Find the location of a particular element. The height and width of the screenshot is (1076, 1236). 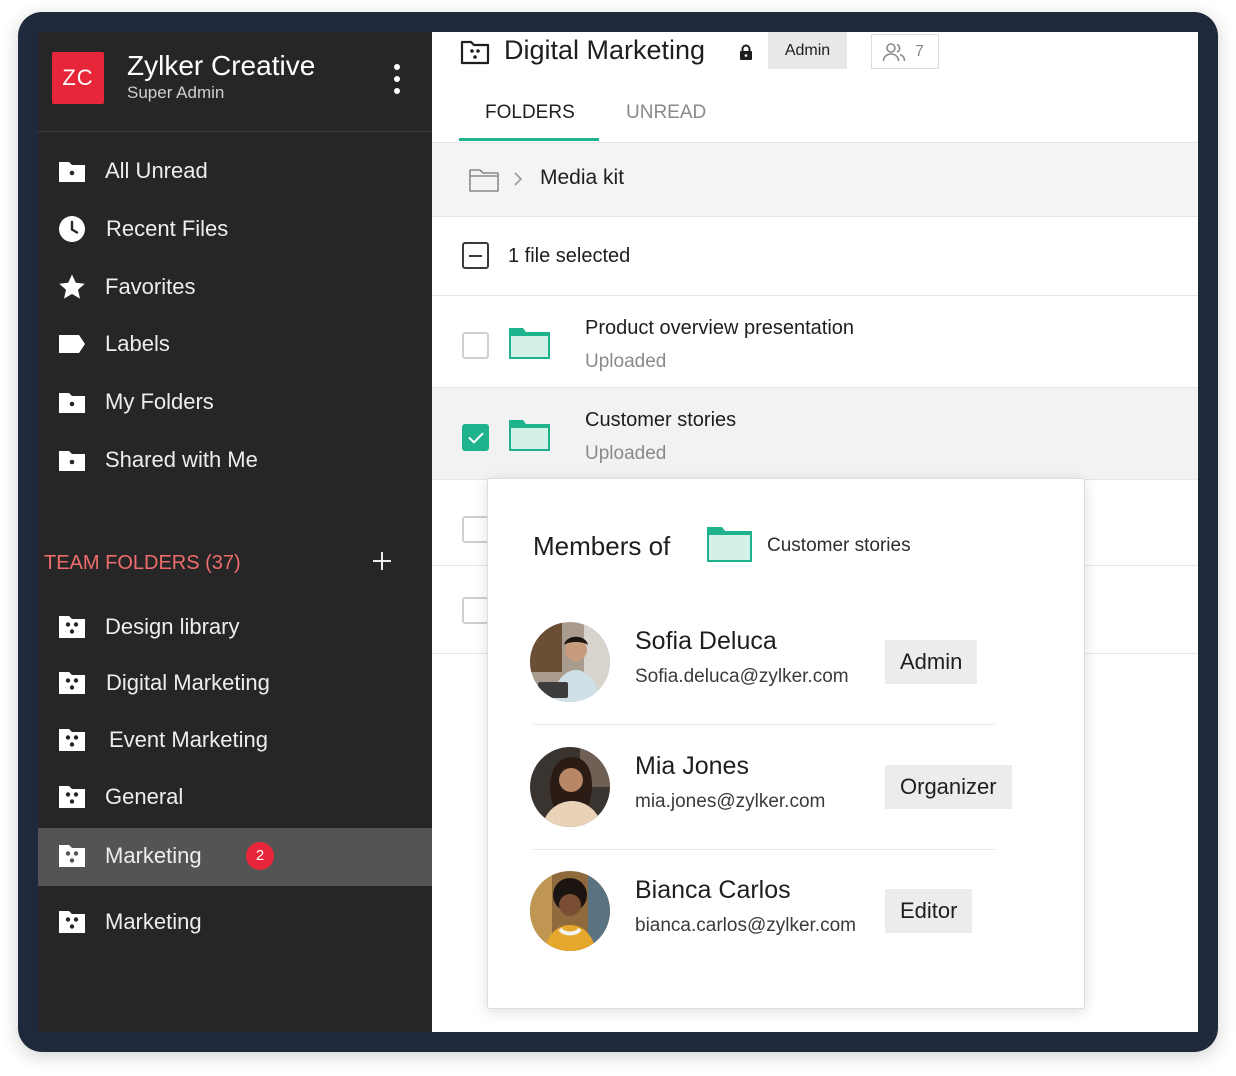

sidebar-item-label: Event Marketing is located at coordinates (188, 739).